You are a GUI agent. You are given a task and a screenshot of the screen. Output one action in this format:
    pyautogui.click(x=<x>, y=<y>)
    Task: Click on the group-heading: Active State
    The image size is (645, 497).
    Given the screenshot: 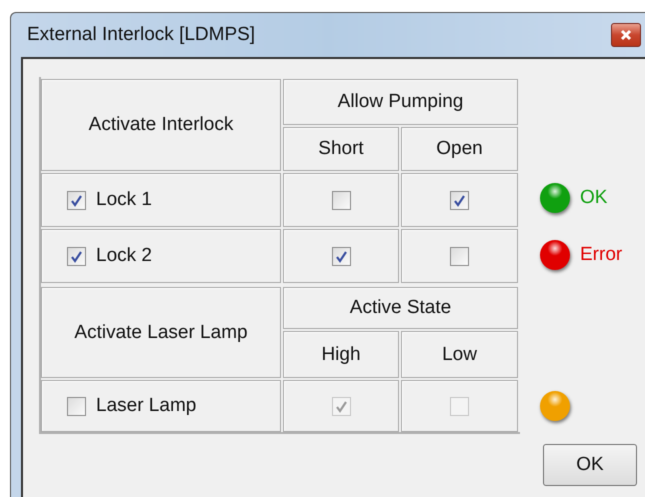 What is the action you would take?
    pyautogui.click(x=401, y=308)
    